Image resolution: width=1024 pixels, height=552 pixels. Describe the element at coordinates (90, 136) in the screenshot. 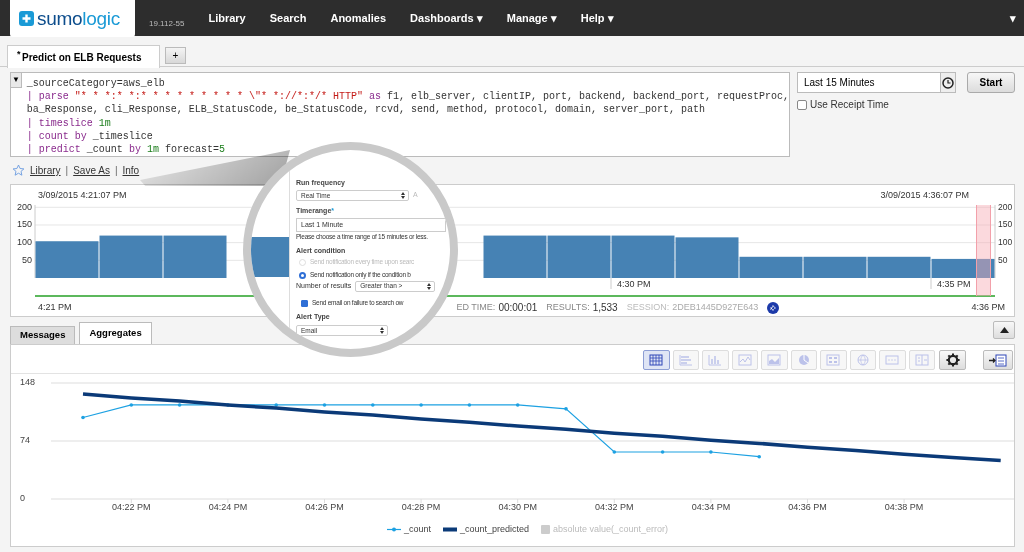

I see `code-line: | count by _timeslice` at that location.